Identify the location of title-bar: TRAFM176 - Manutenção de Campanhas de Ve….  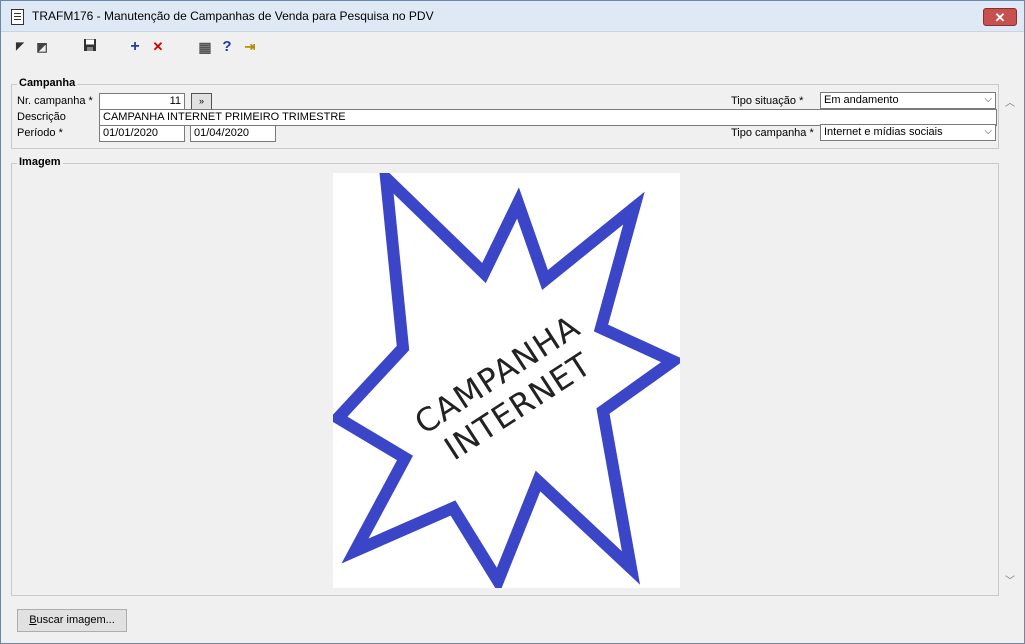
(512, 16).